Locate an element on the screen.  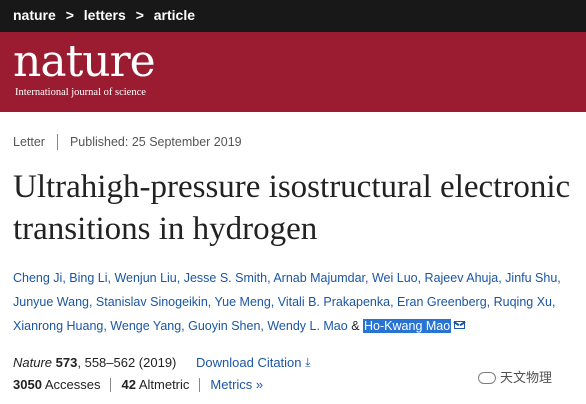
watermark-text: 天文物理 is located at coordinates (526, 377).